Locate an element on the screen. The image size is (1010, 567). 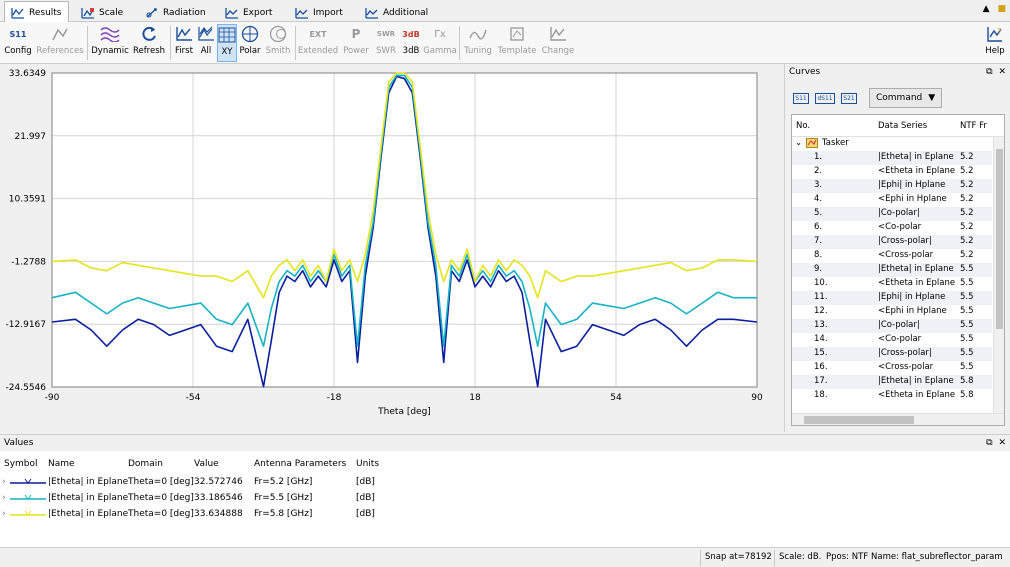
help-button: ? Help is located at coordinates (995, 43).